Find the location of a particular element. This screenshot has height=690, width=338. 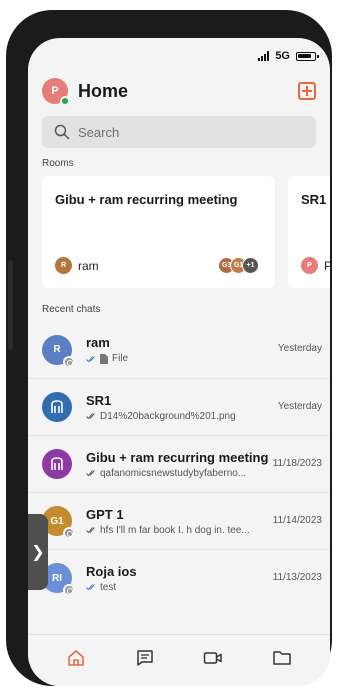

home-icon is located at coordinates (76, 657).